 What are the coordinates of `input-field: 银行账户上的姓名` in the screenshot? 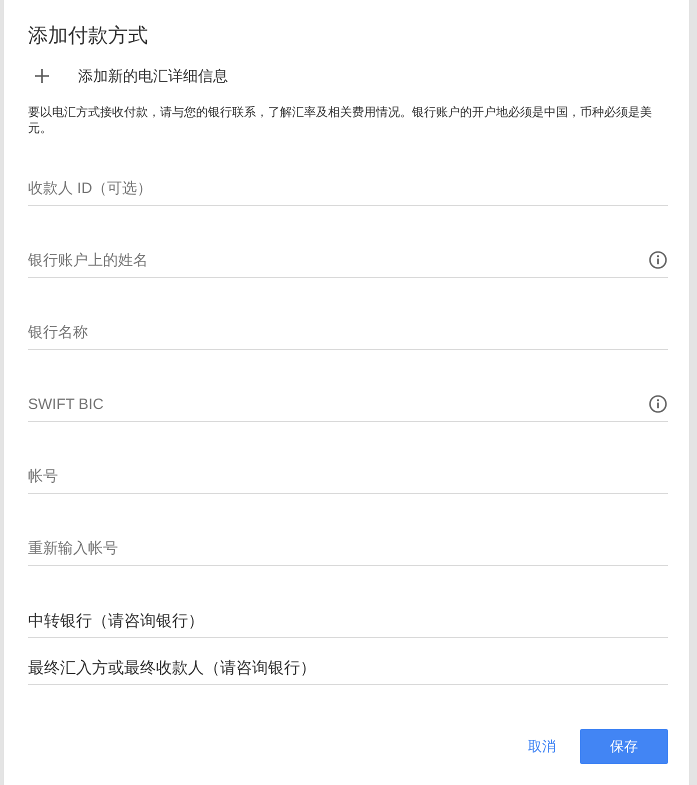 It's located at (338, 260).